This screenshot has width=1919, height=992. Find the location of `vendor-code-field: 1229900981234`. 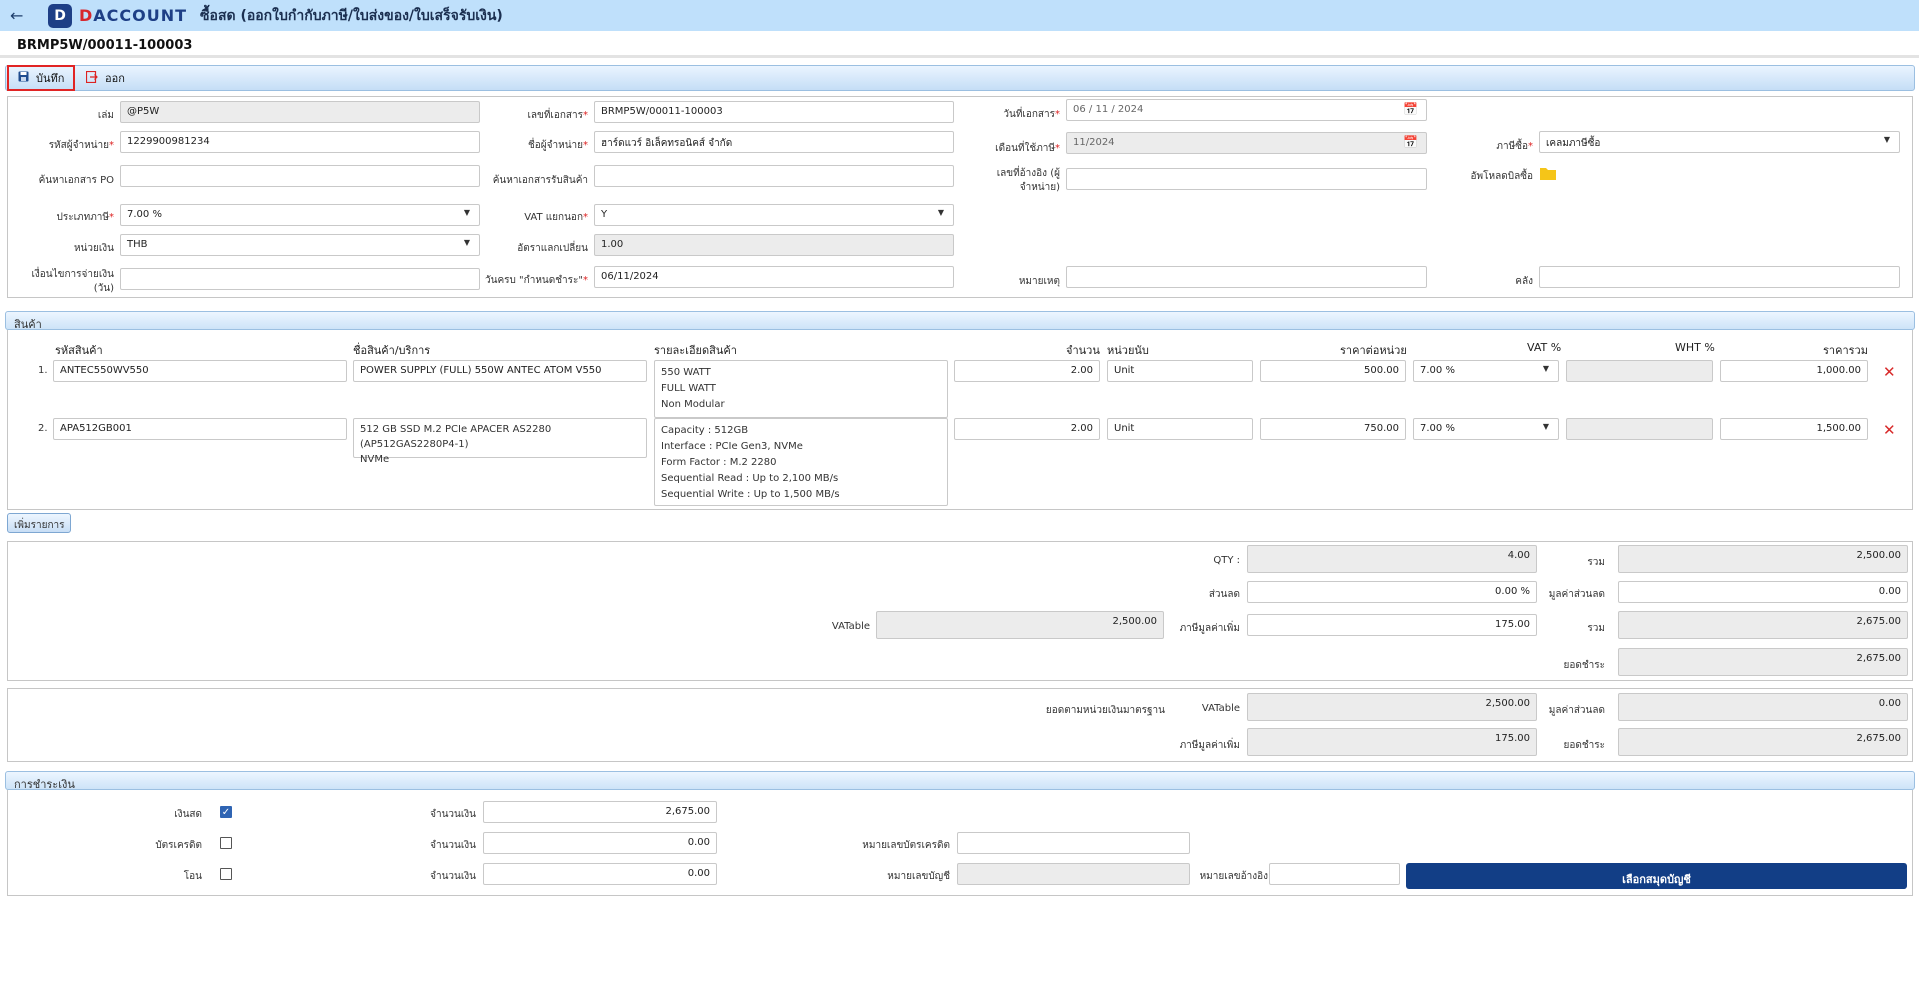

vendor-code-field: 1229900981234 is located at coordinates (300, 142).